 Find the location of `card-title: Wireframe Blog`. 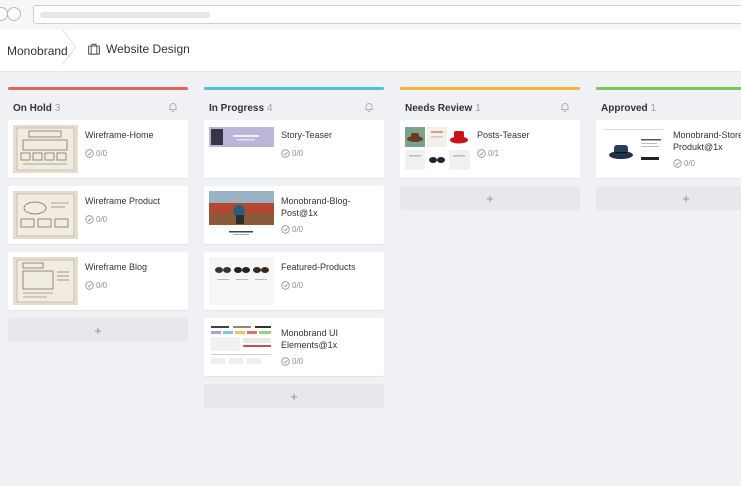

card-title: Wireframe Blog is located at coordinates (116, 267).